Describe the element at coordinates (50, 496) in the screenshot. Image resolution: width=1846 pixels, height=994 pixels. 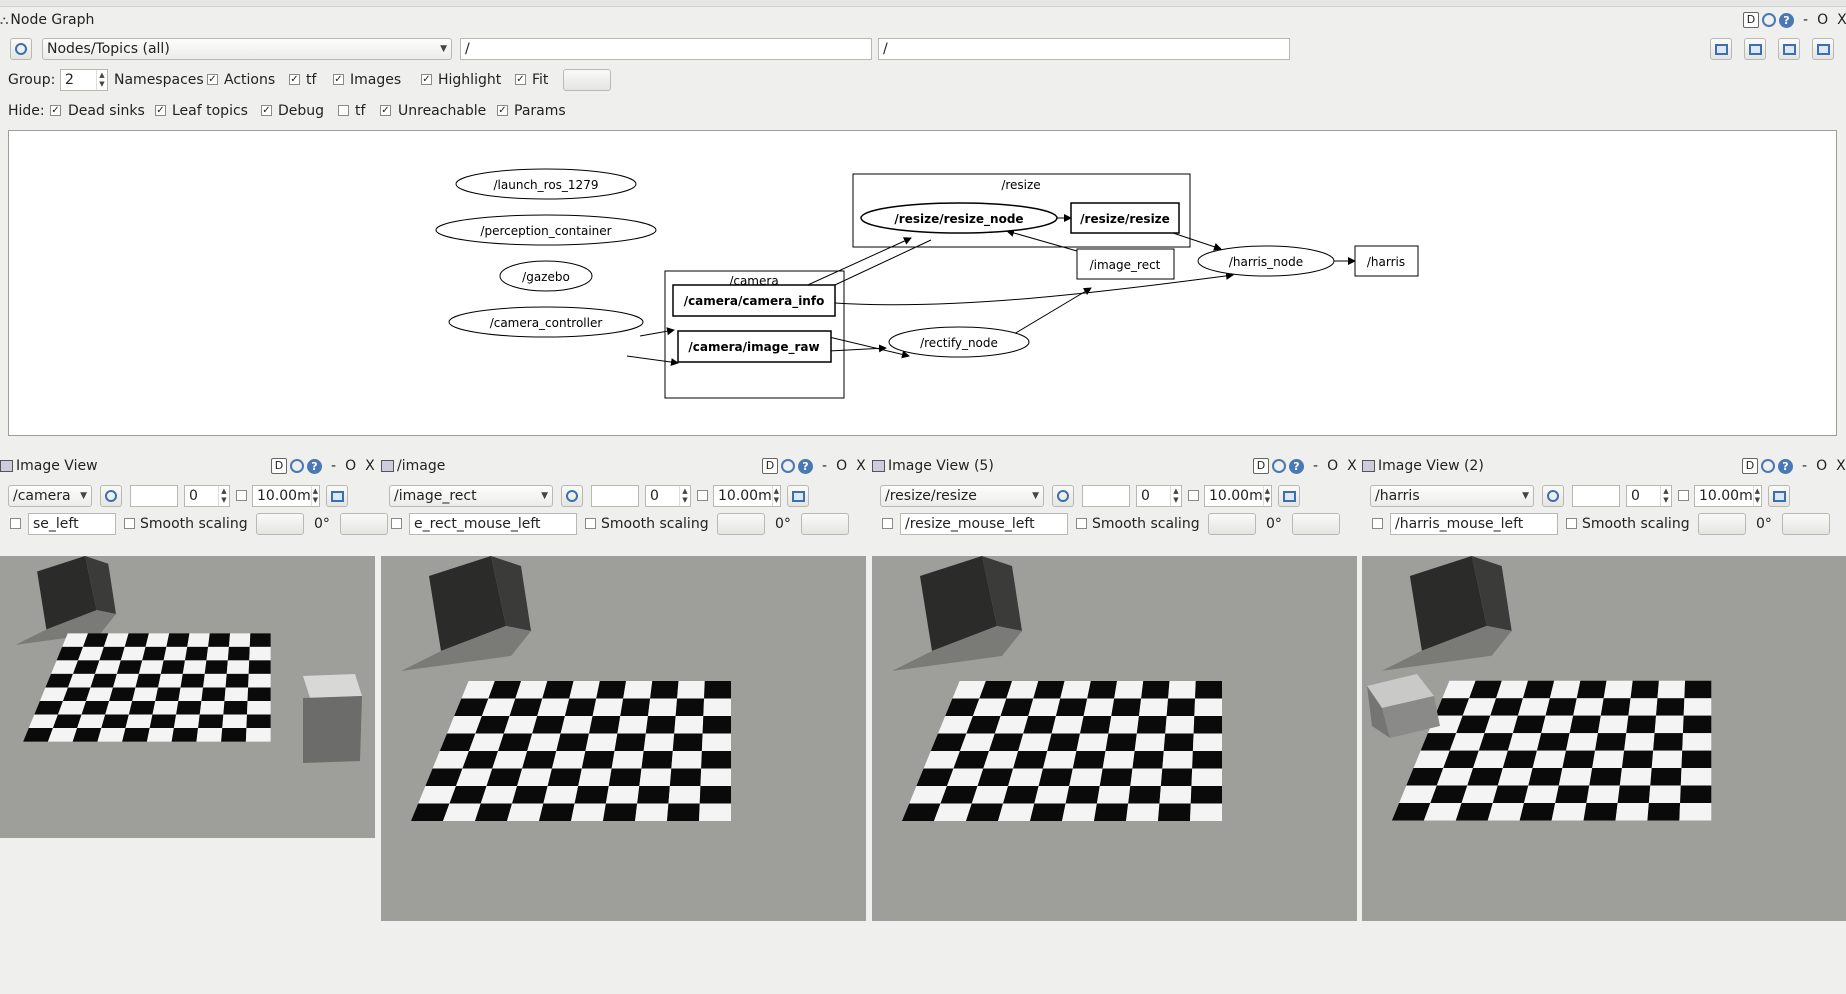
I see `topic-combo: /camera ▼` at that location.